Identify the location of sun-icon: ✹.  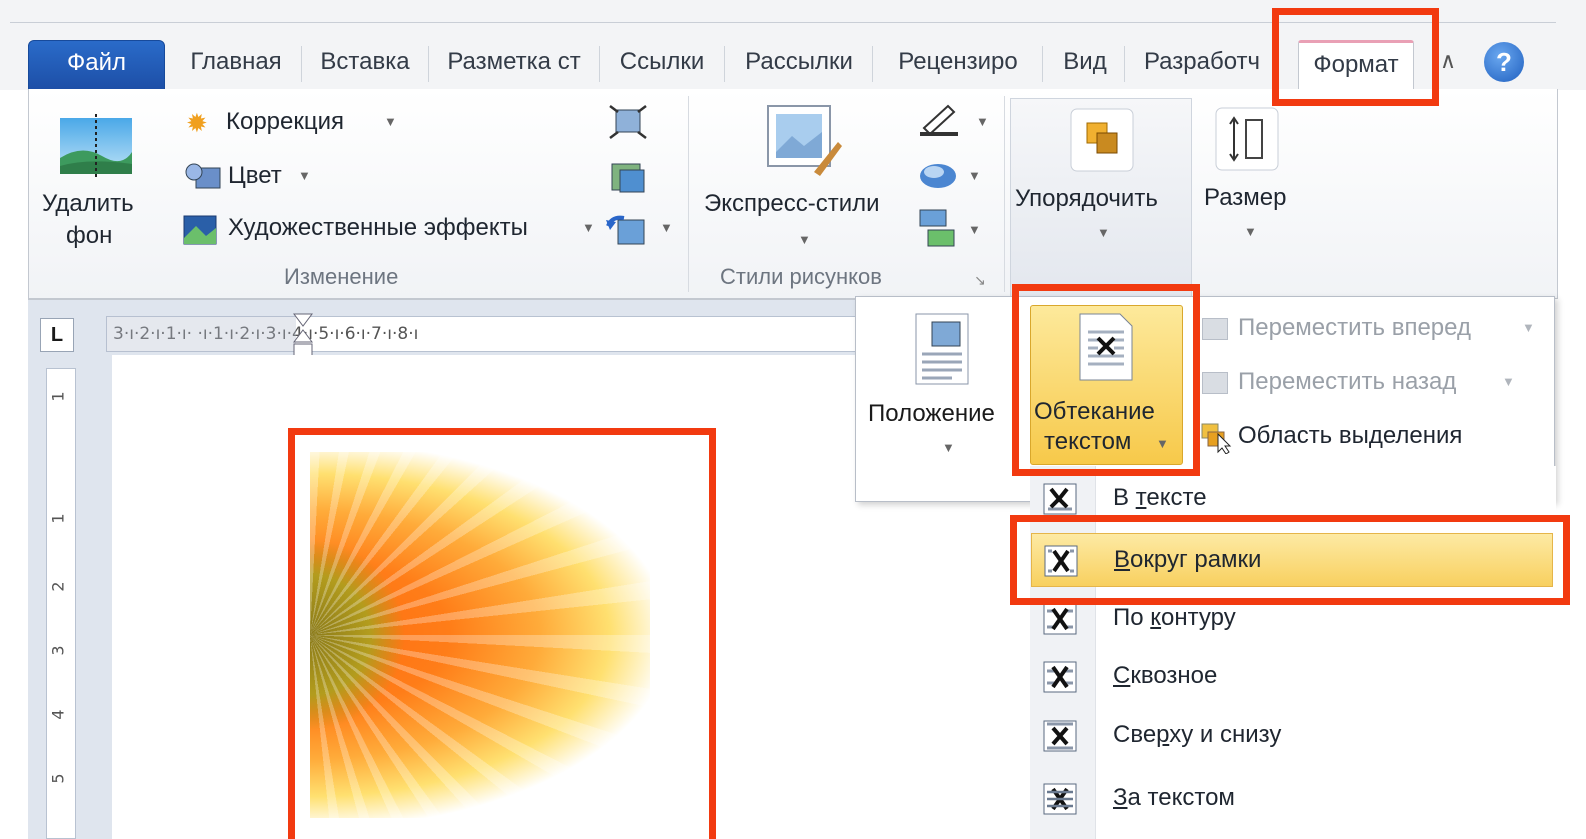
(197, 123).